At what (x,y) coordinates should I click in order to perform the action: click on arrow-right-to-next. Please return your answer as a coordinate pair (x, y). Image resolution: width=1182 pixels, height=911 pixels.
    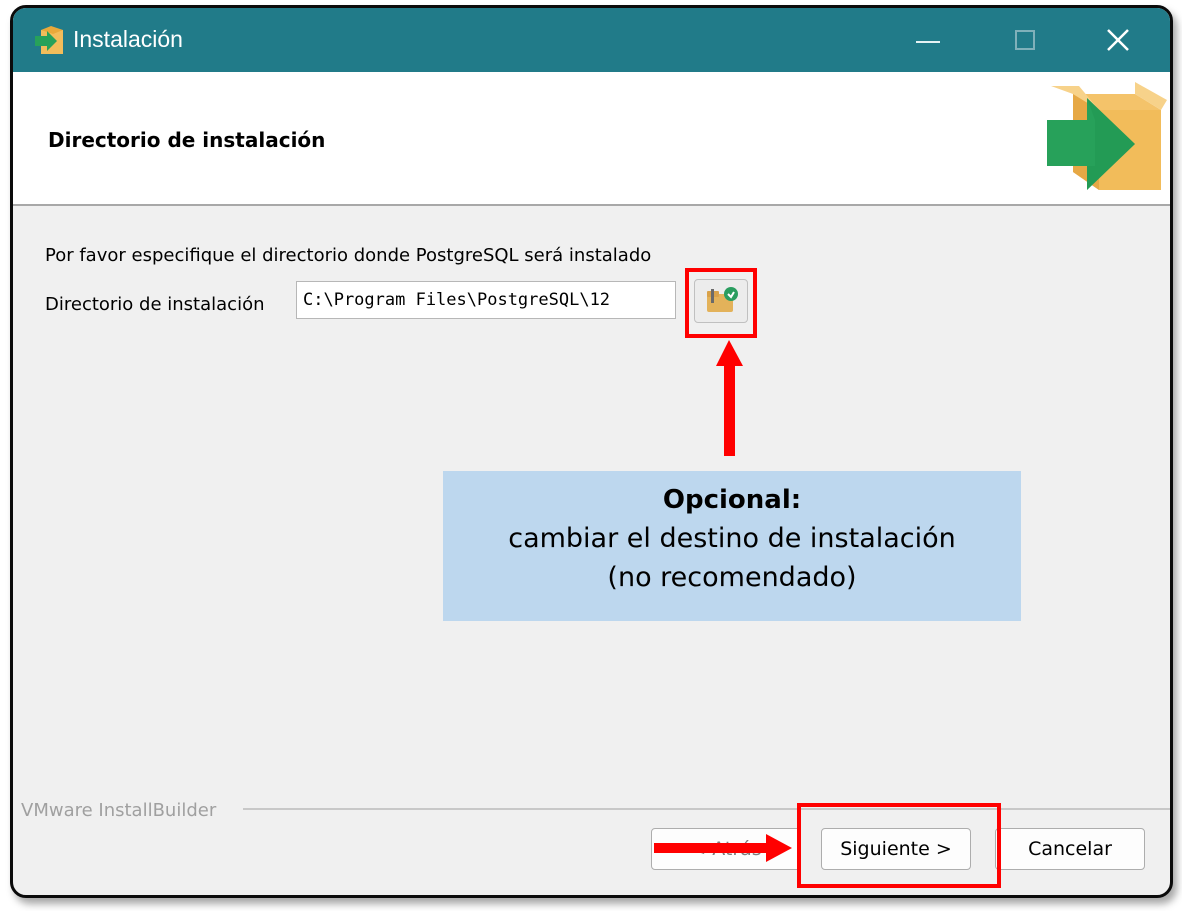
    Looking at the image, I should click on (723, 848).